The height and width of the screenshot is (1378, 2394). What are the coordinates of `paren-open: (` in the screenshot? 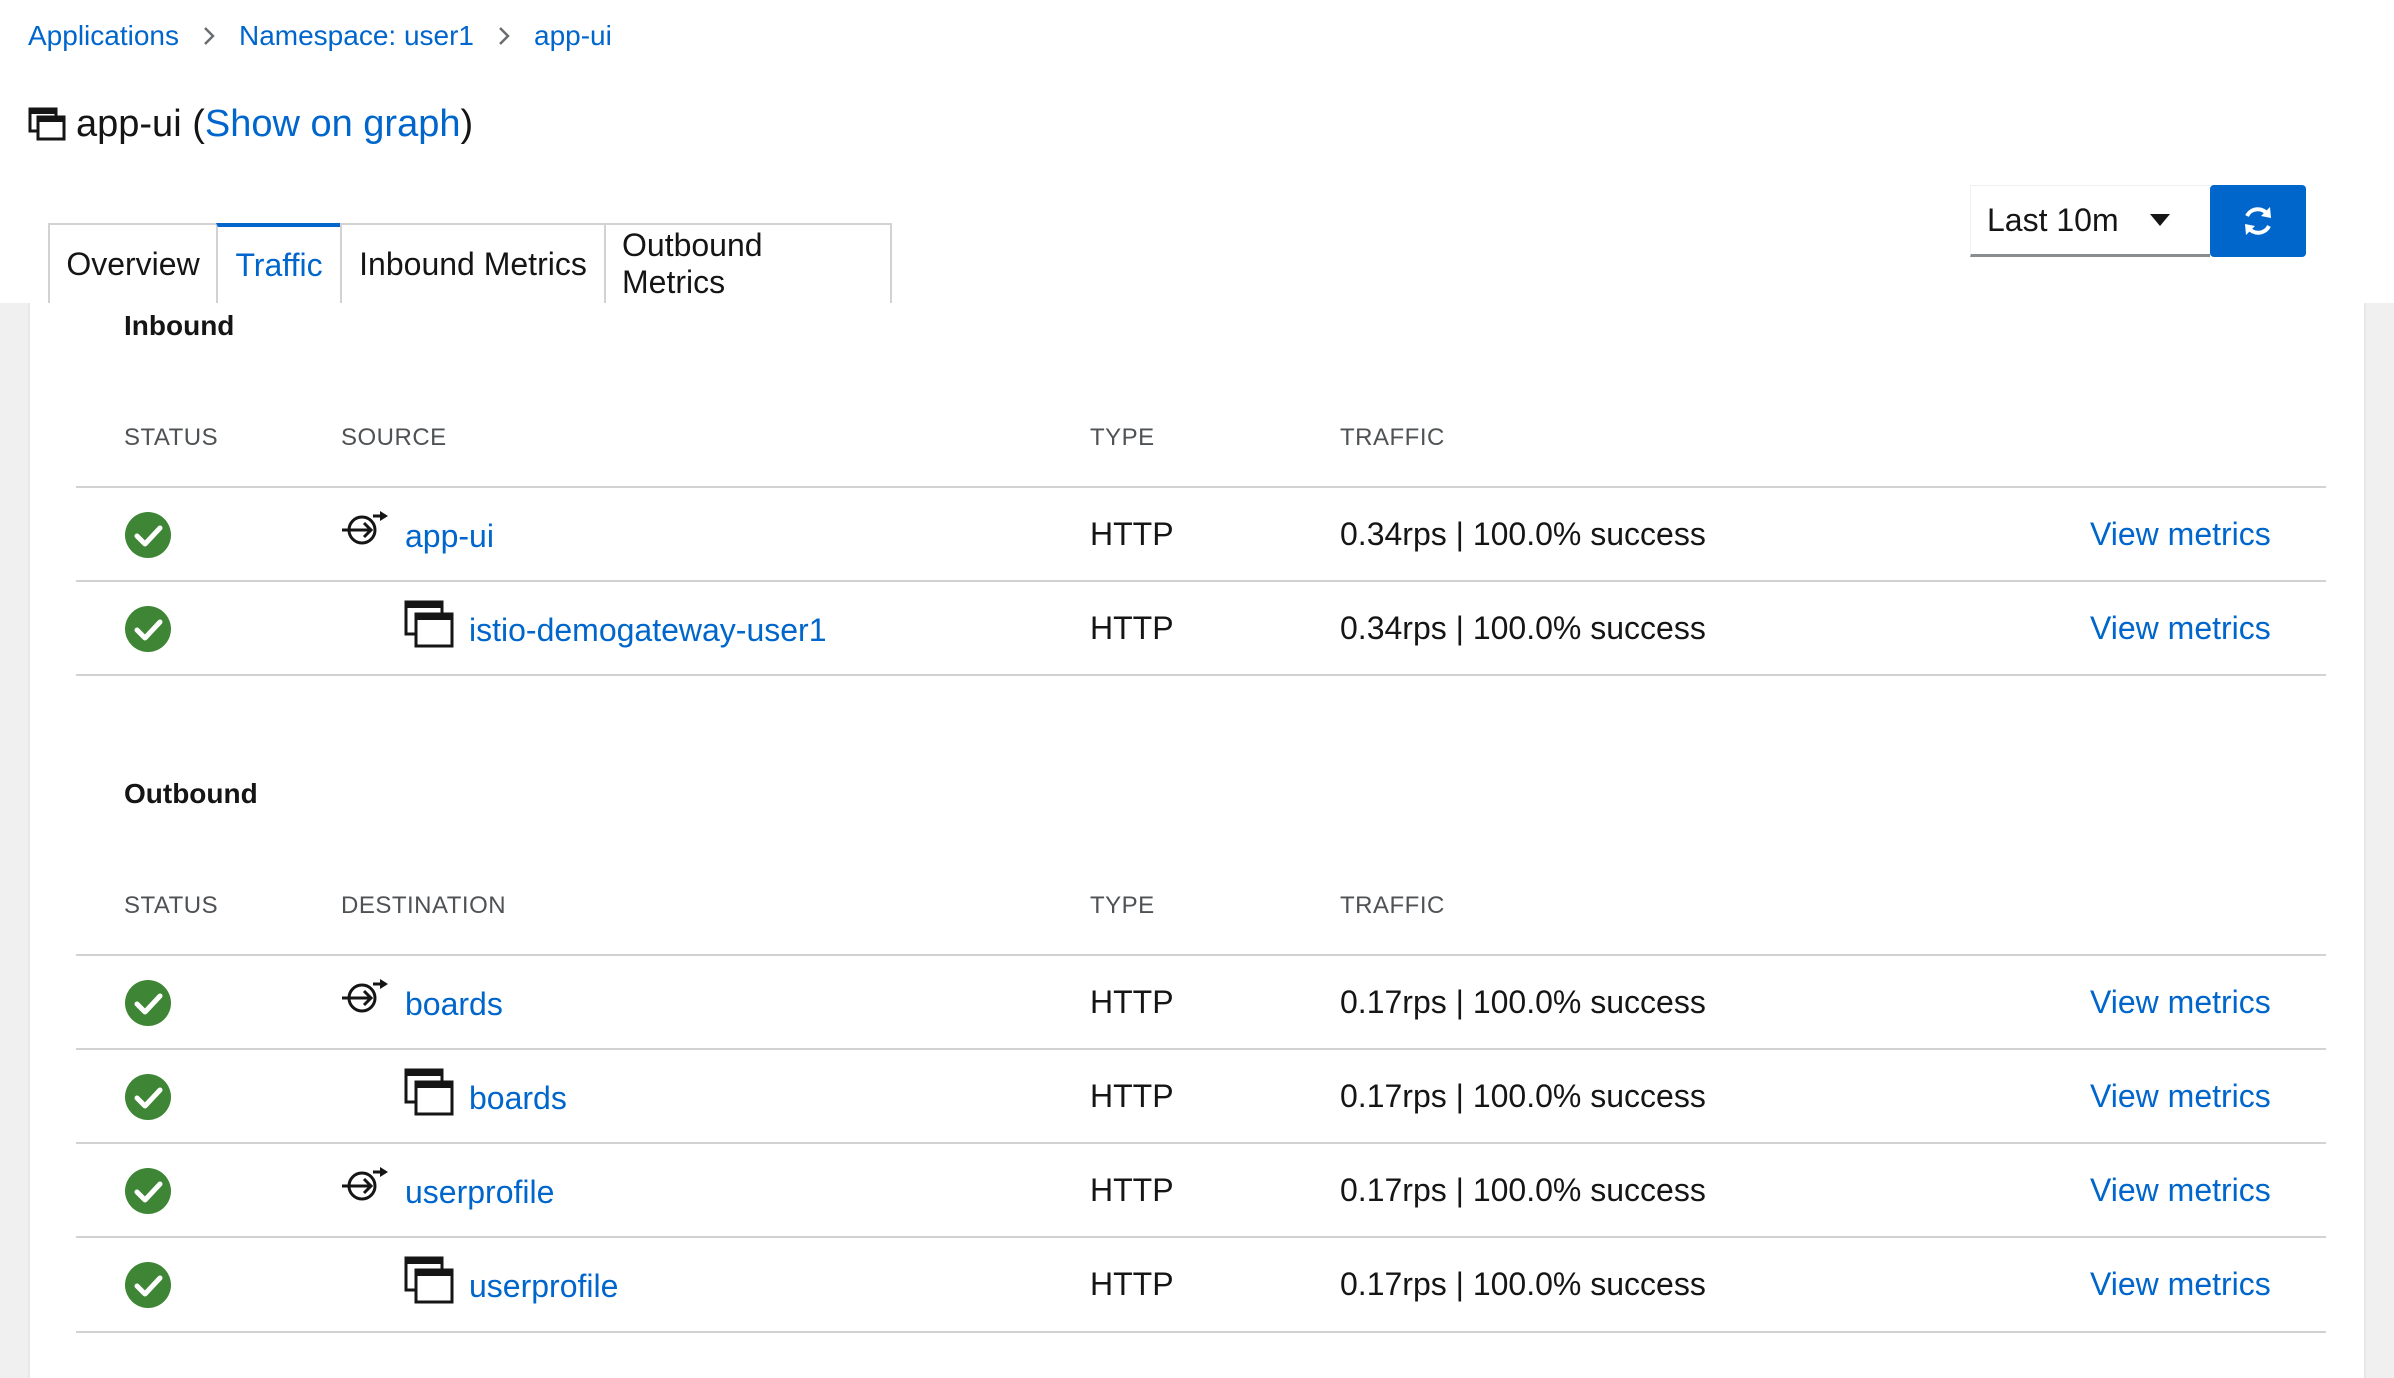 It's located at (198, 123).